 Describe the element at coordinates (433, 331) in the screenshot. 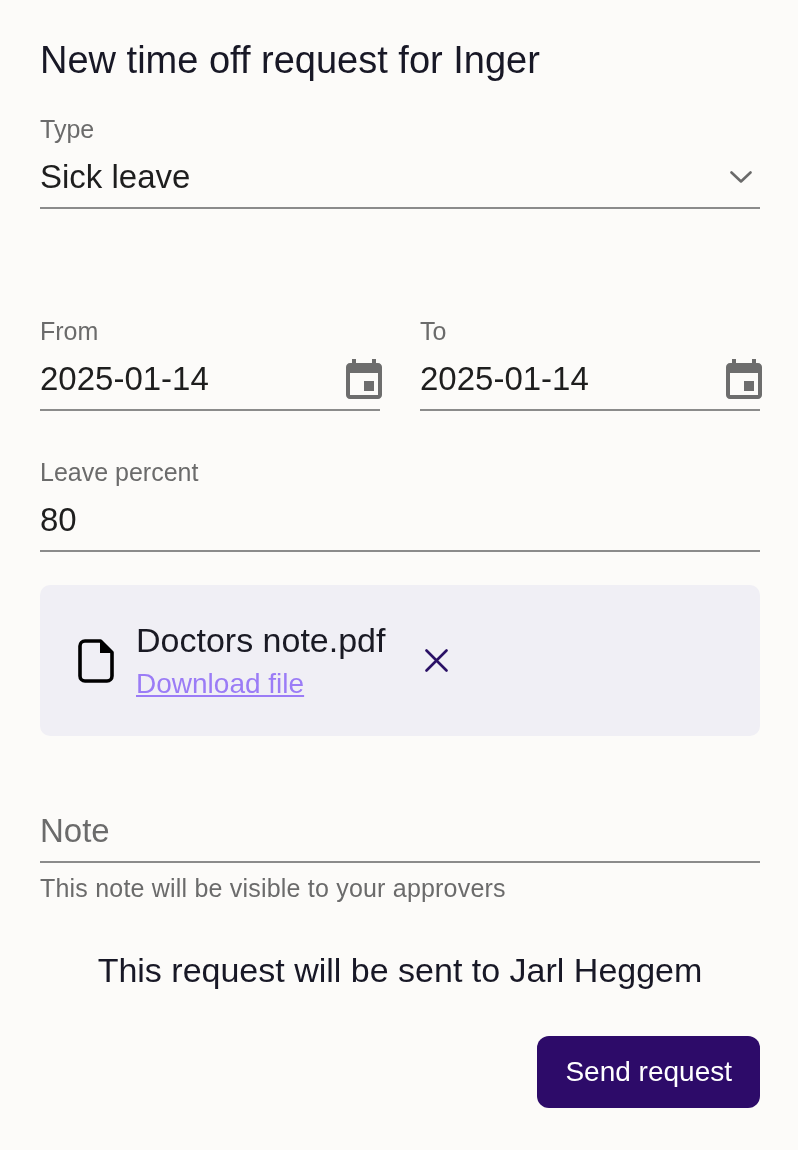

I see `field-label: To` at that location.